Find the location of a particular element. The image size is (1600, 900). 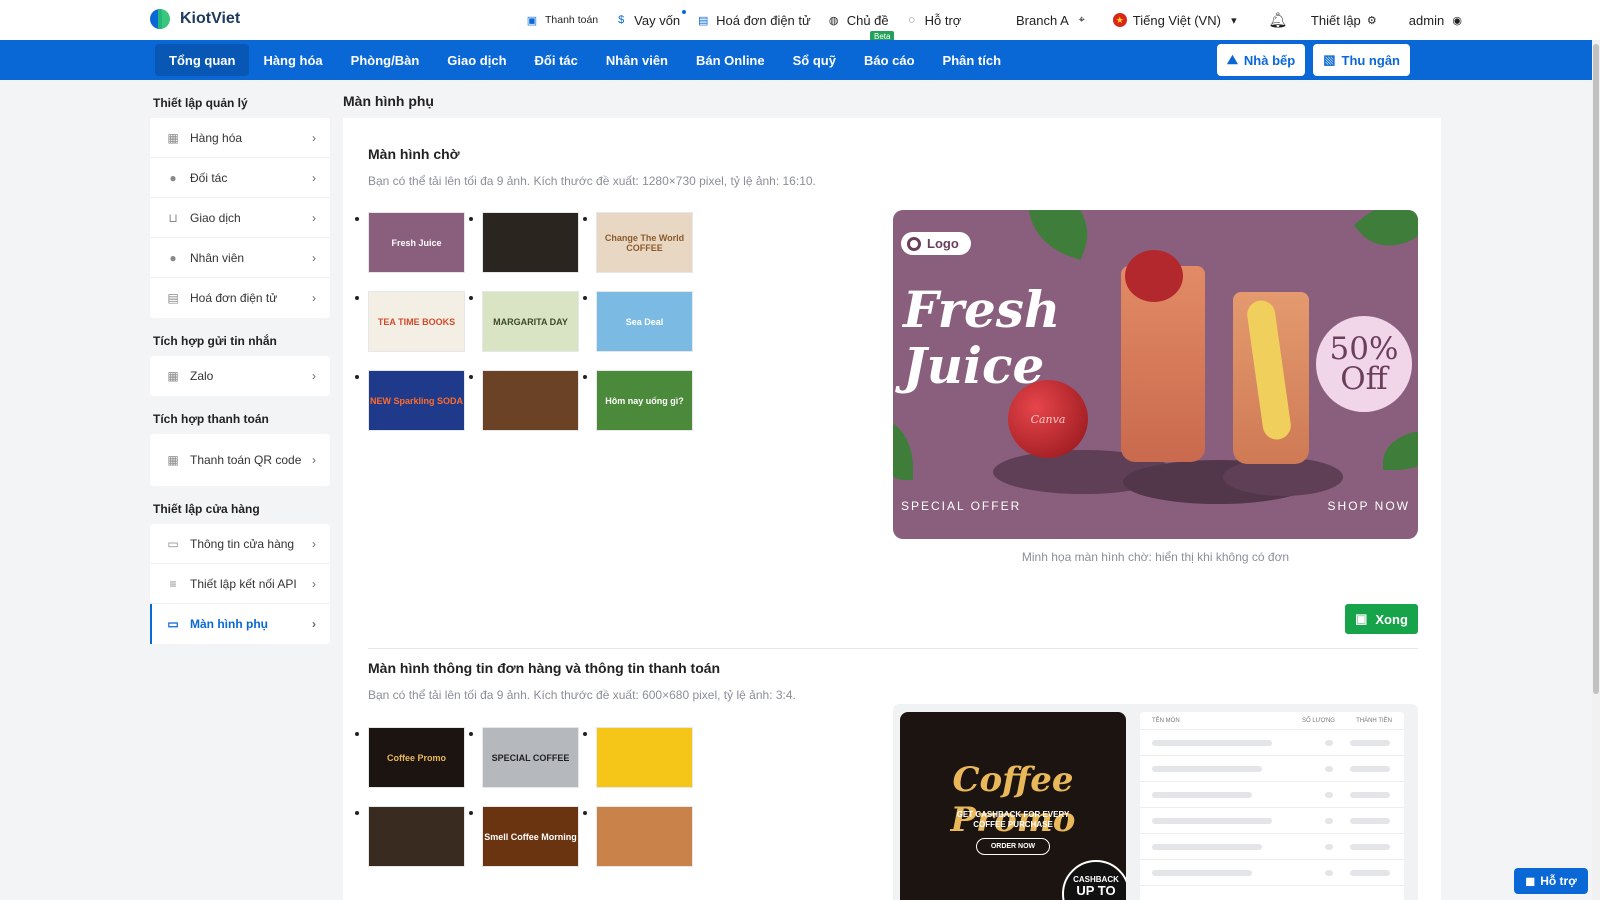

thumbnail-item: Coffee Promo is located at coordinates (410, 757).